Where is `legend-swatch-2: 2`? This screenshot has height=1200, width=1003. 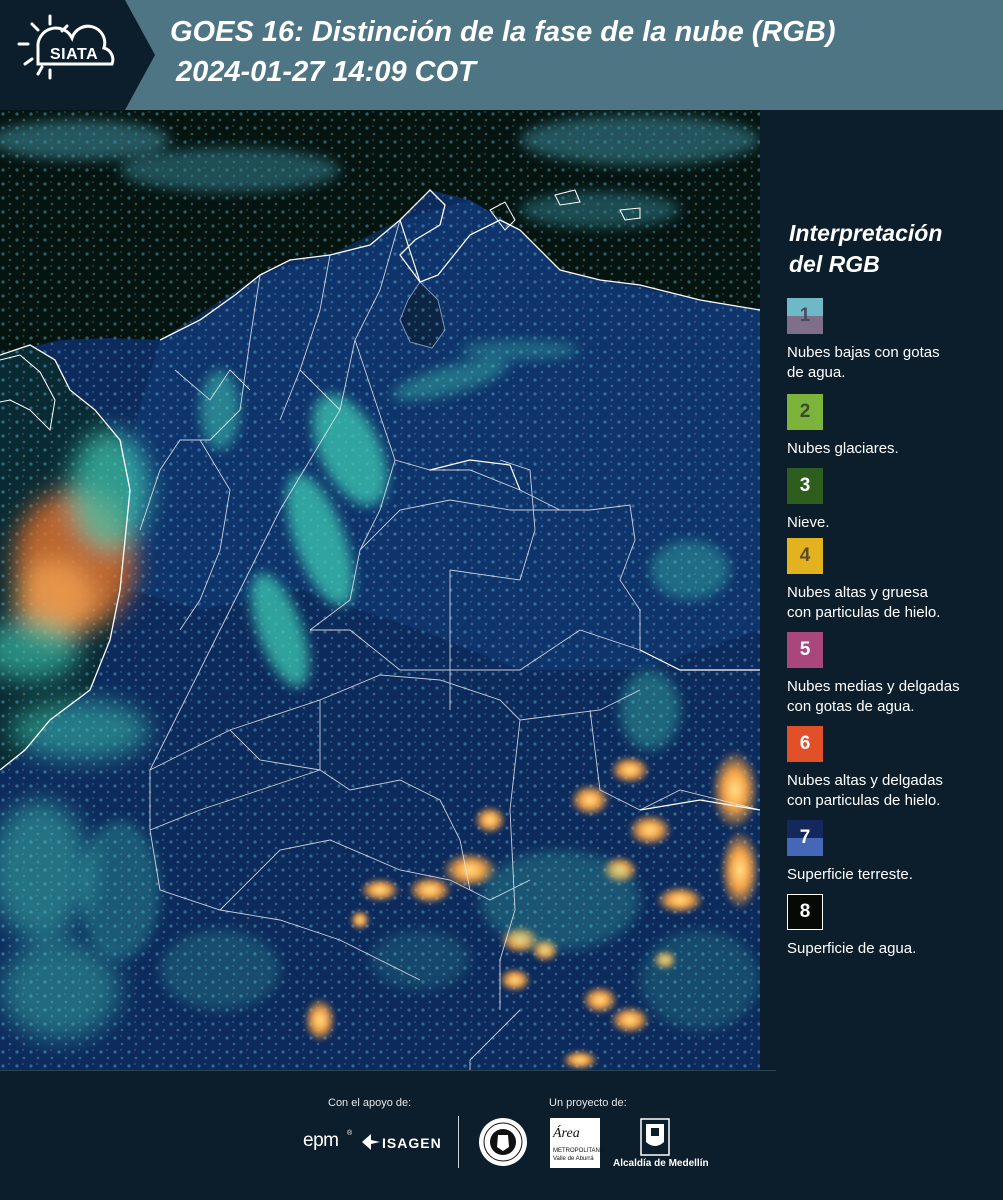
legend-swatch-2: 2 is located at coordinates (805, 412).